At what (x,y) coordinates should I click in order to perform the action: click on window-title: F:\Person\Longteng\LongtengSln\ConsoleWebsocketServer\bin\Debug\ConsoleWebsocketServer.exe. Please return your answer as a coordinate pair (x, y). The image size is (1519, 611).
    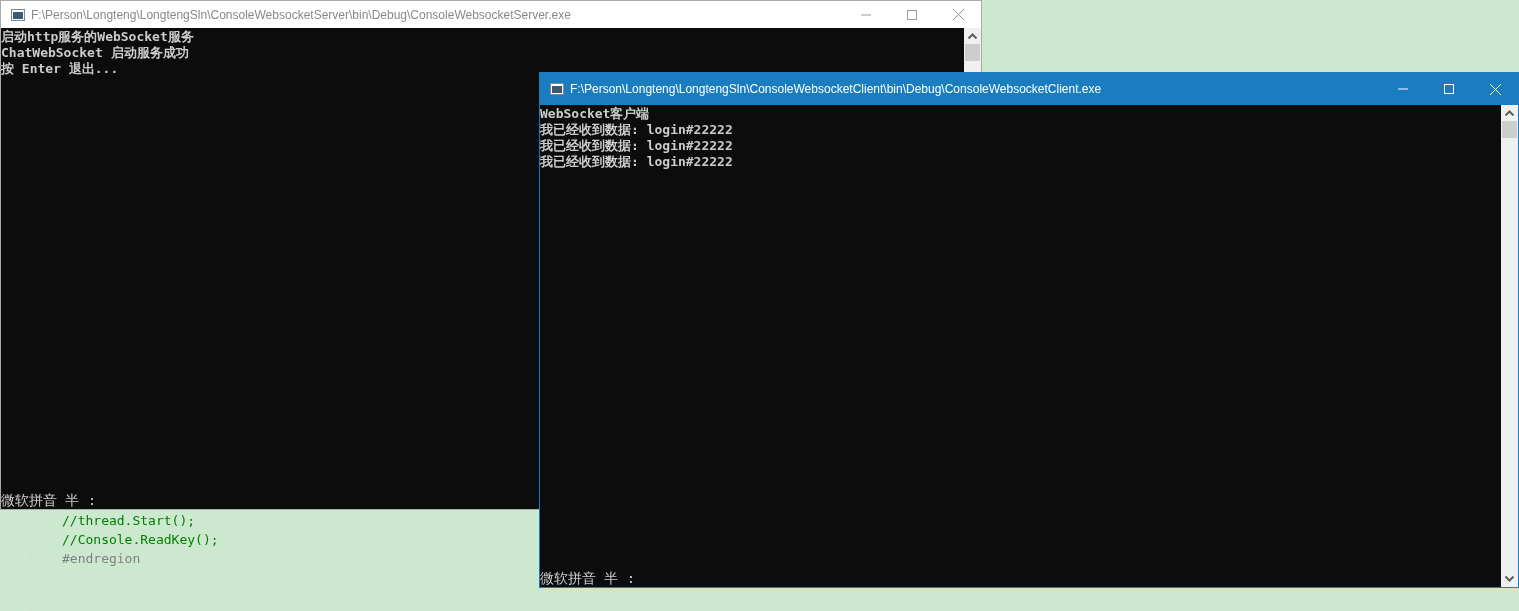
    Looking at the image, I should click on (301, 15).